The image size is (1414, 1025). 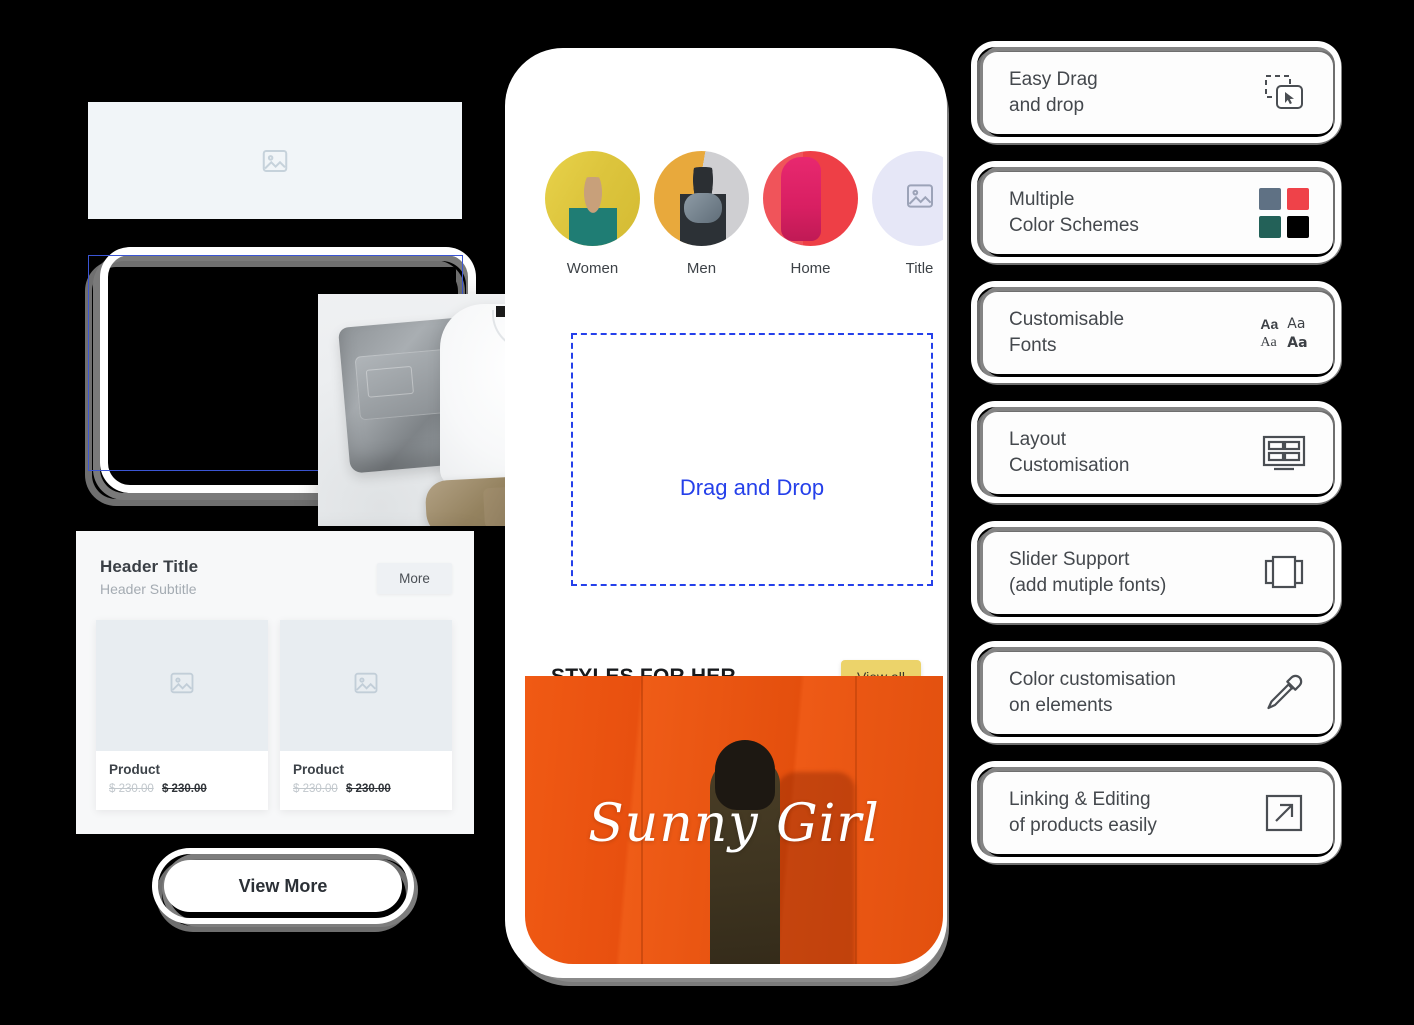 I want to click on card-label: Easy Drag and drop, so click(x=1053, y=93).